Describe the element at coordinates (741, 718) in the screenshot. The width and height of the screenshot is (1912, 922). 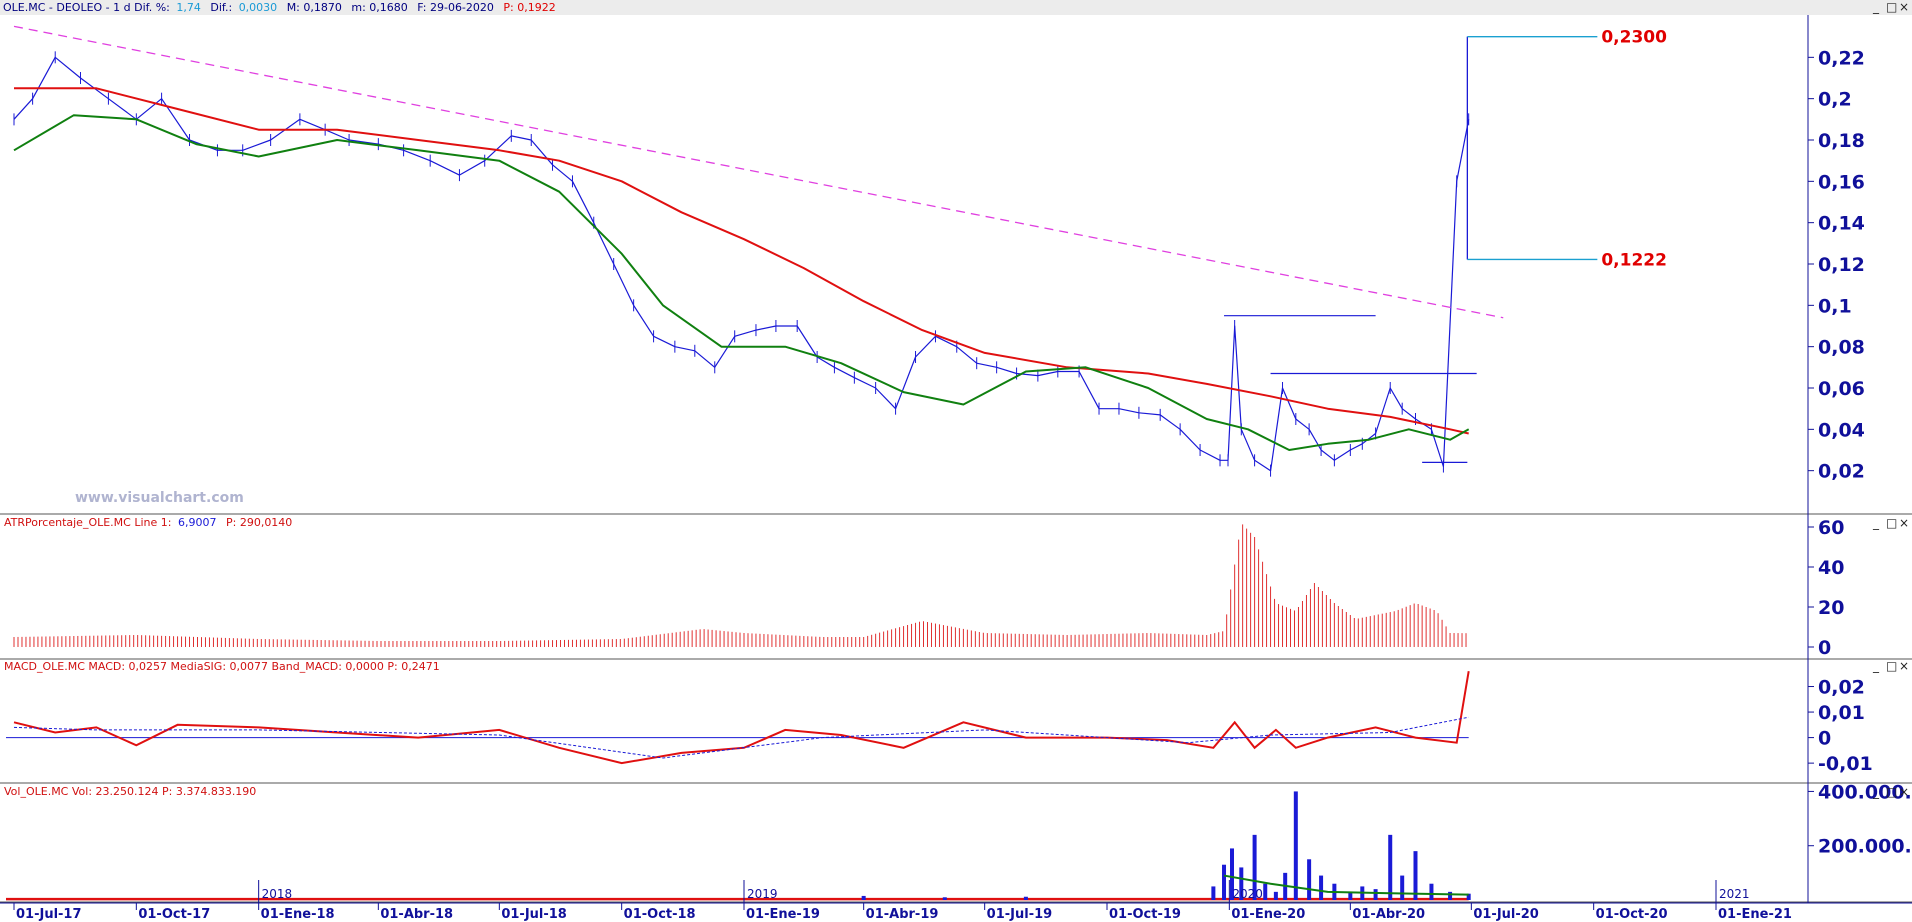
I see `series-macd` at that location.